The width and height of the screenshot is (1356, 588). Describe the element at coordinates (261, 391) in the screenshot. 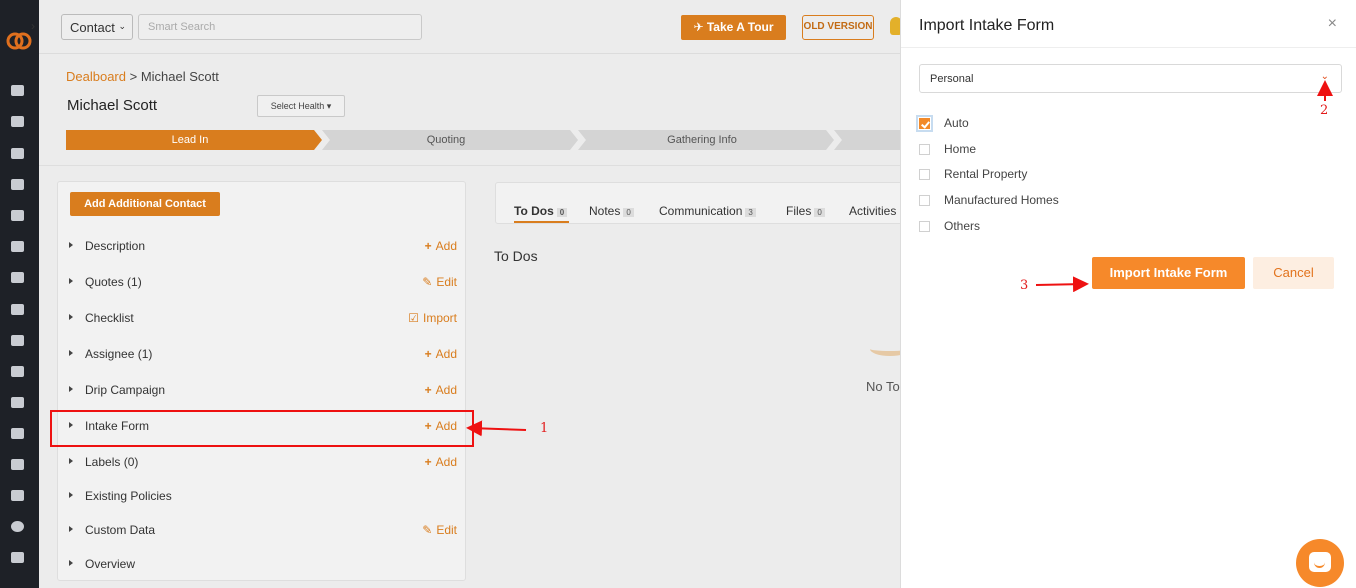

I see `section-drip-campaign: Drip Campaign + Add` at that location.